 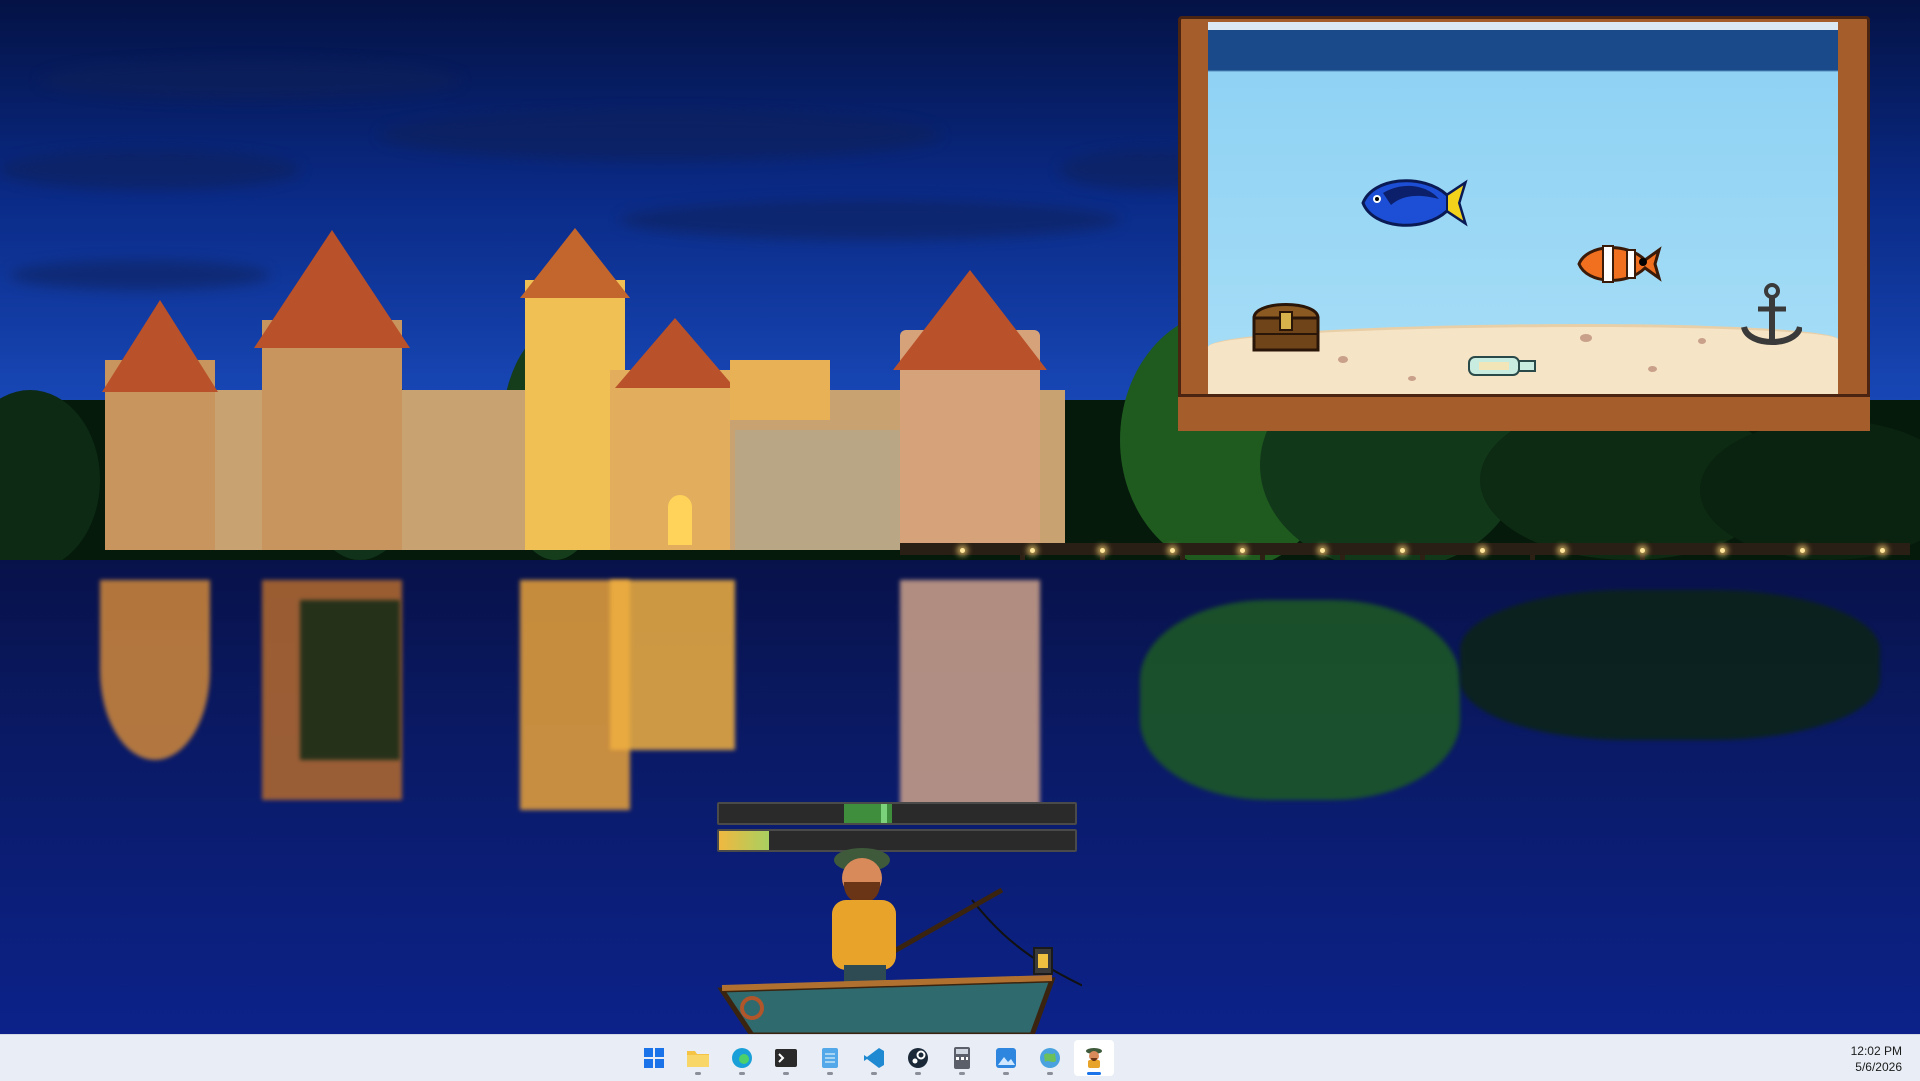 I want to click on photos-icon, so click(x=1006, y=1058).